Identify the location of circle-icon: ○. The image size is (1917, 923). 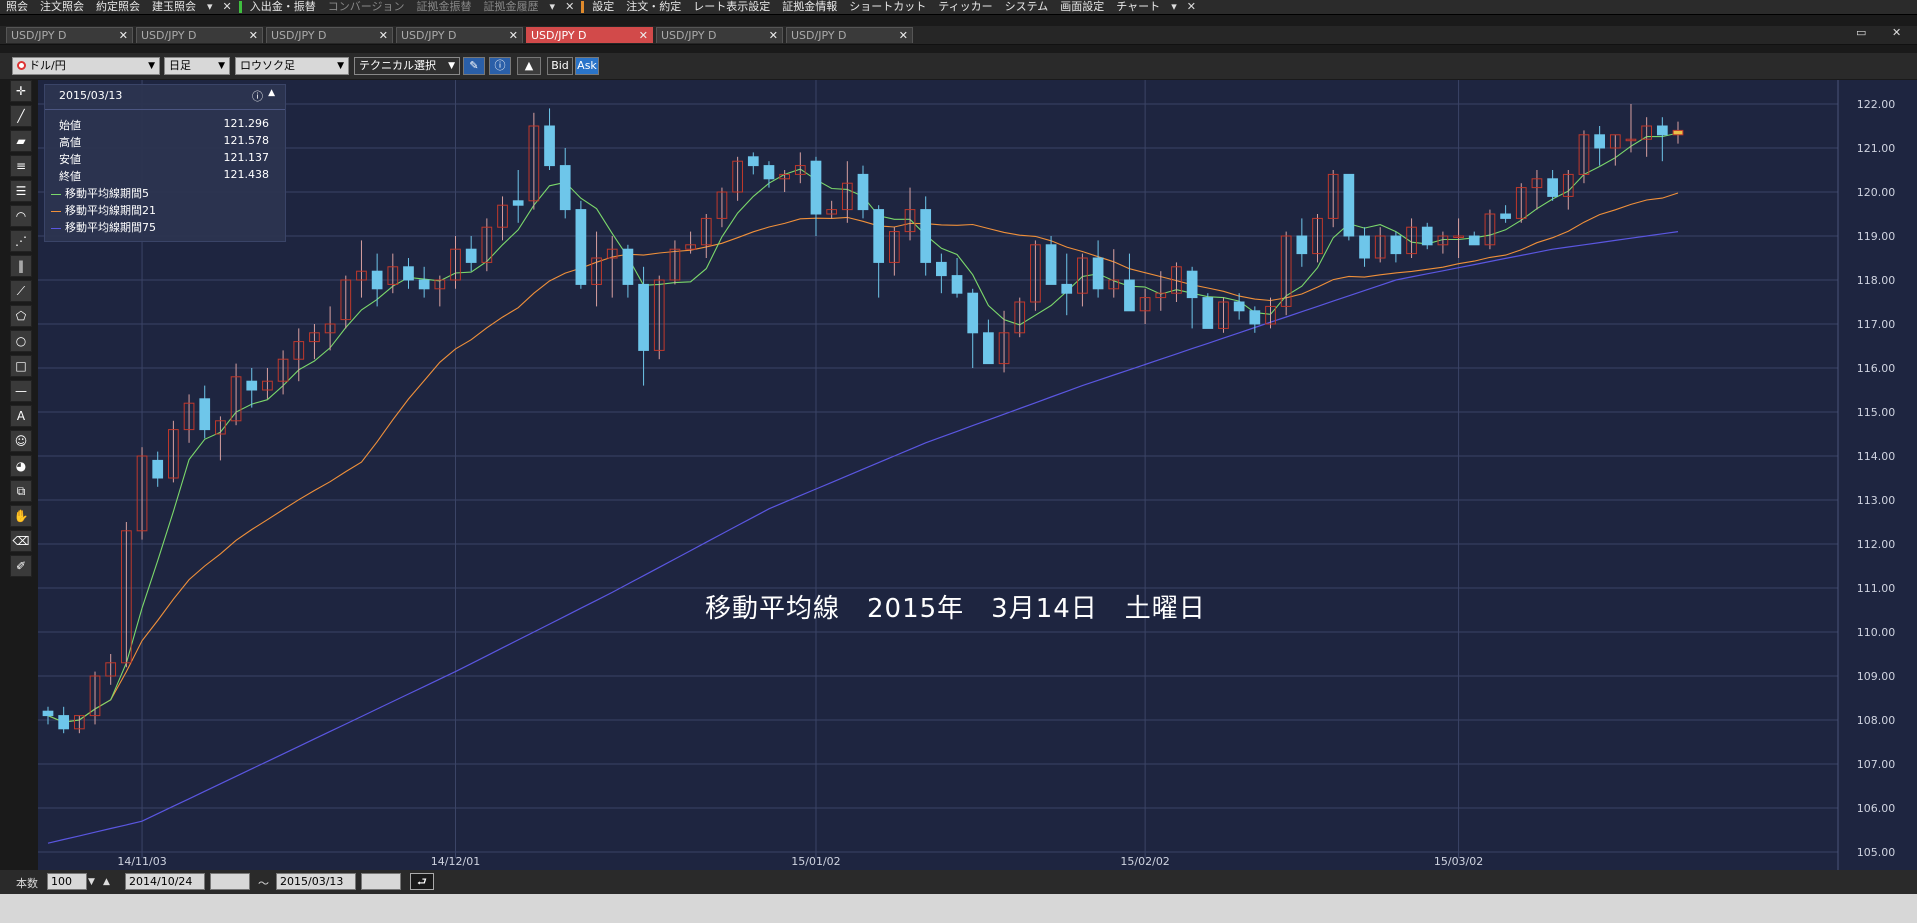
(21, 341).